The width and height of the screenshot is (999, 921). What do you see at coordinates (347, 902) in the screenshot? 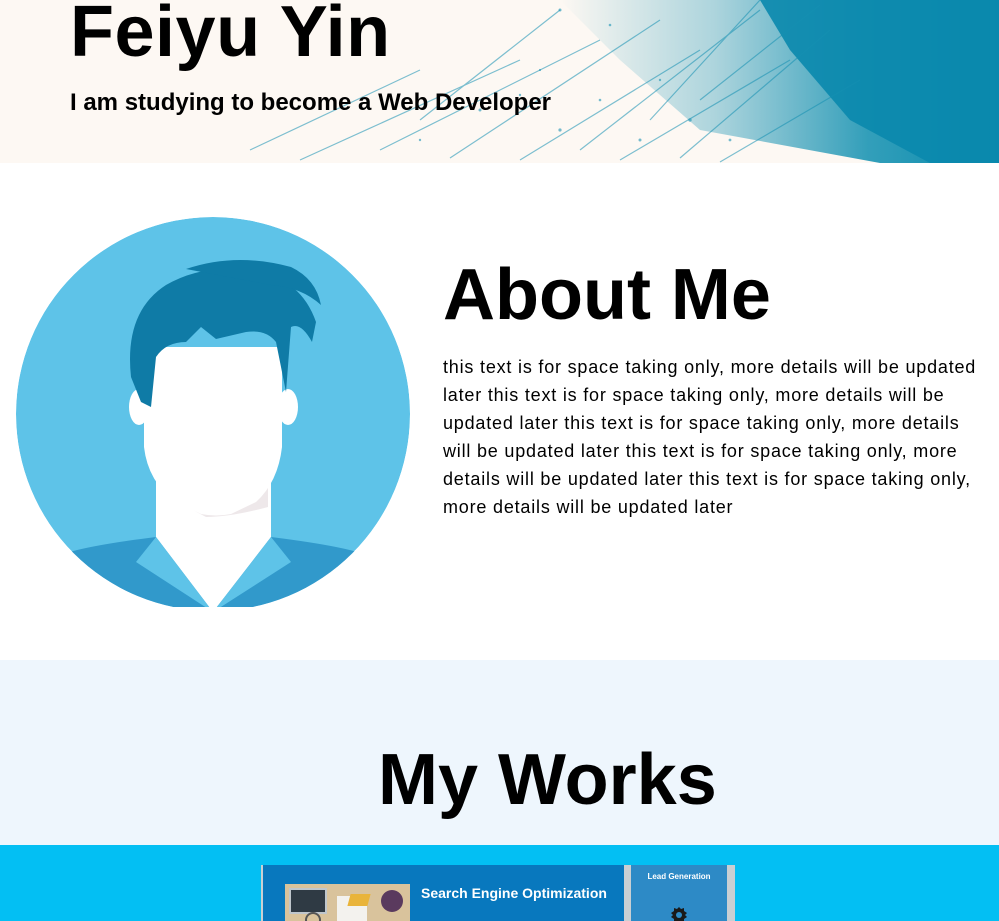
I see `work-card-photo` at bounding box center [347, 902].